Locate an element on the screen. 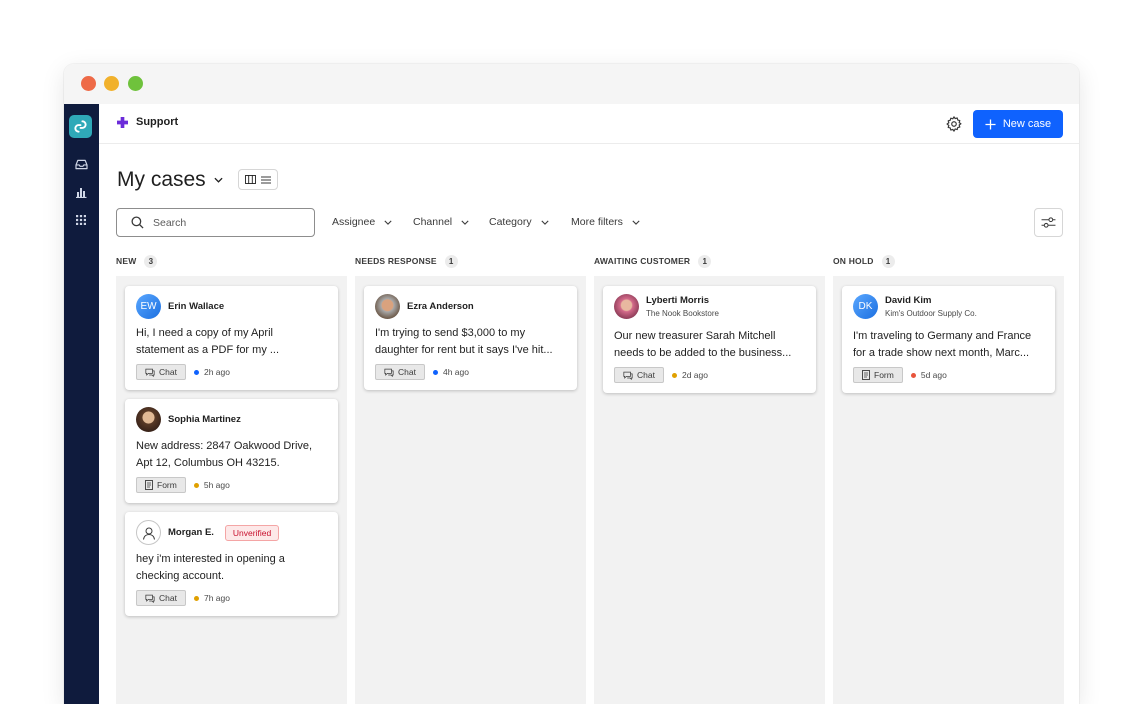 The width and height of the screenshot is (1140, 704). customer-name: Lyberti Morris is located at coordinates (677, 300).